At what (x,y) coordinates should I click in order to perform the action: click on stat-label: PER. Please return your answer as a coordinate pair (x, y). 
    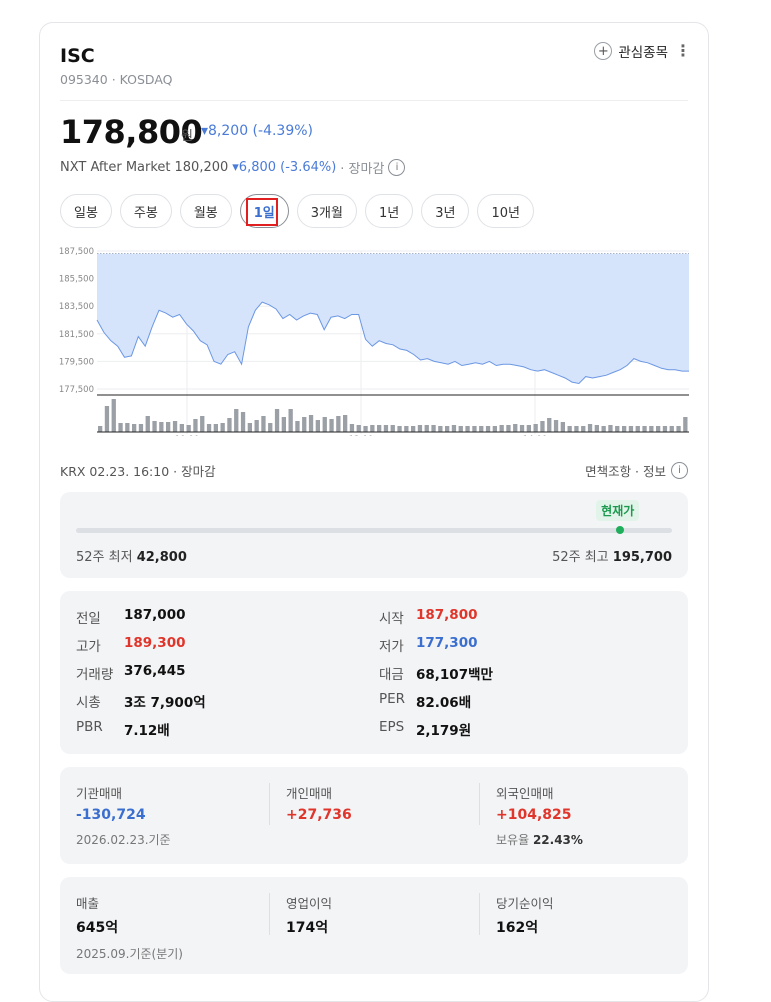
    Looking at the image, I should click on (392, 699).